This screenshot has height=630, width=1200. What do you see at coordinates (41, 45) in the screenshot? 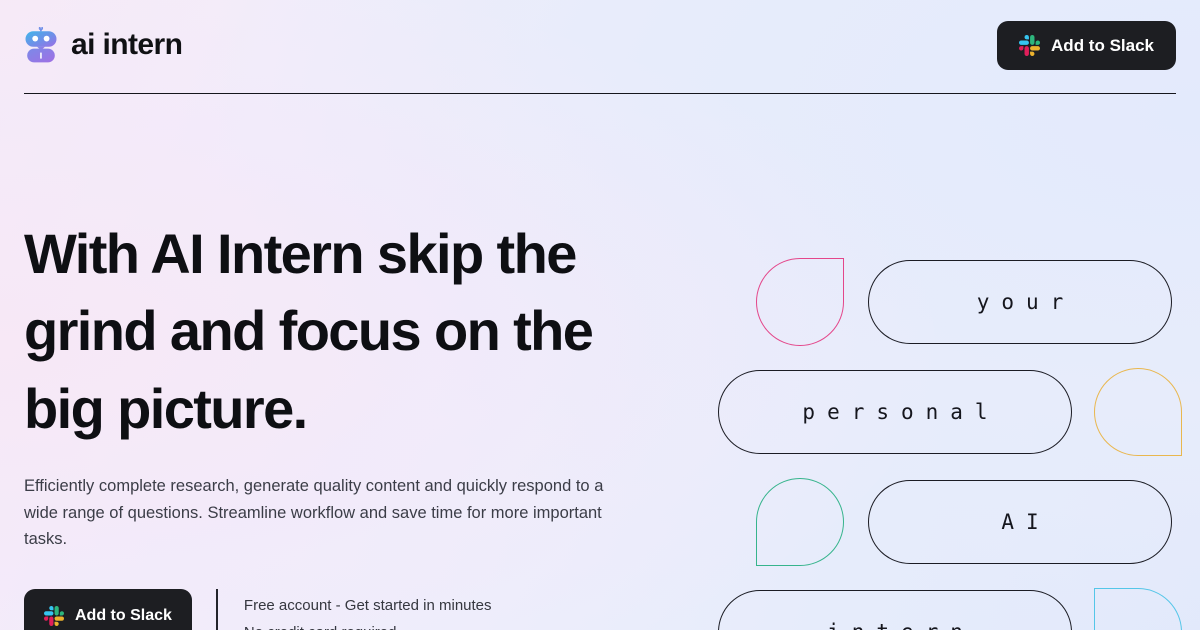
I see `robot-head-icon` at bounding box center [41, 45].